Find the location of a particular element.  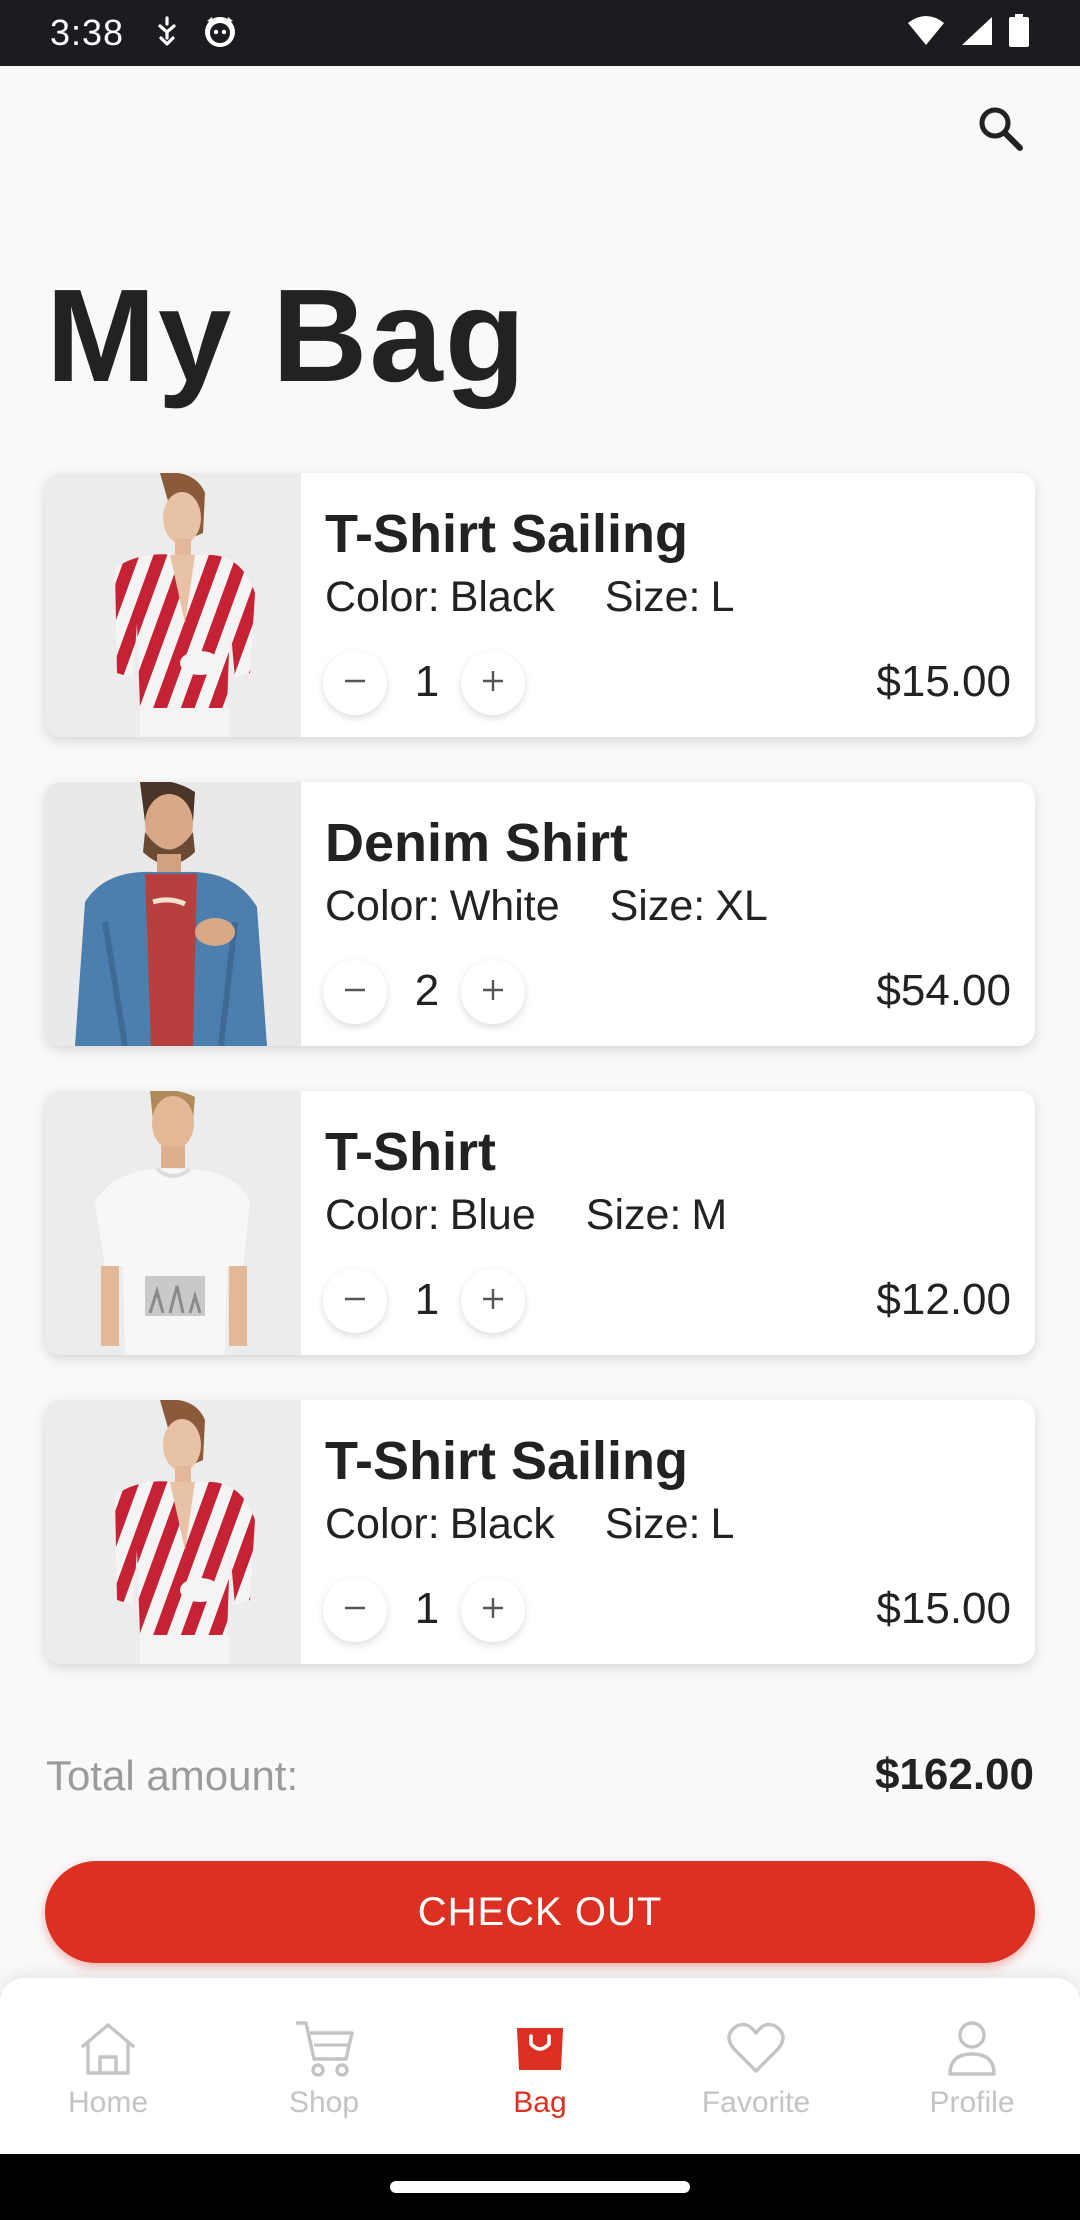

page-title: My Bag is located at coordinates (287, 335).